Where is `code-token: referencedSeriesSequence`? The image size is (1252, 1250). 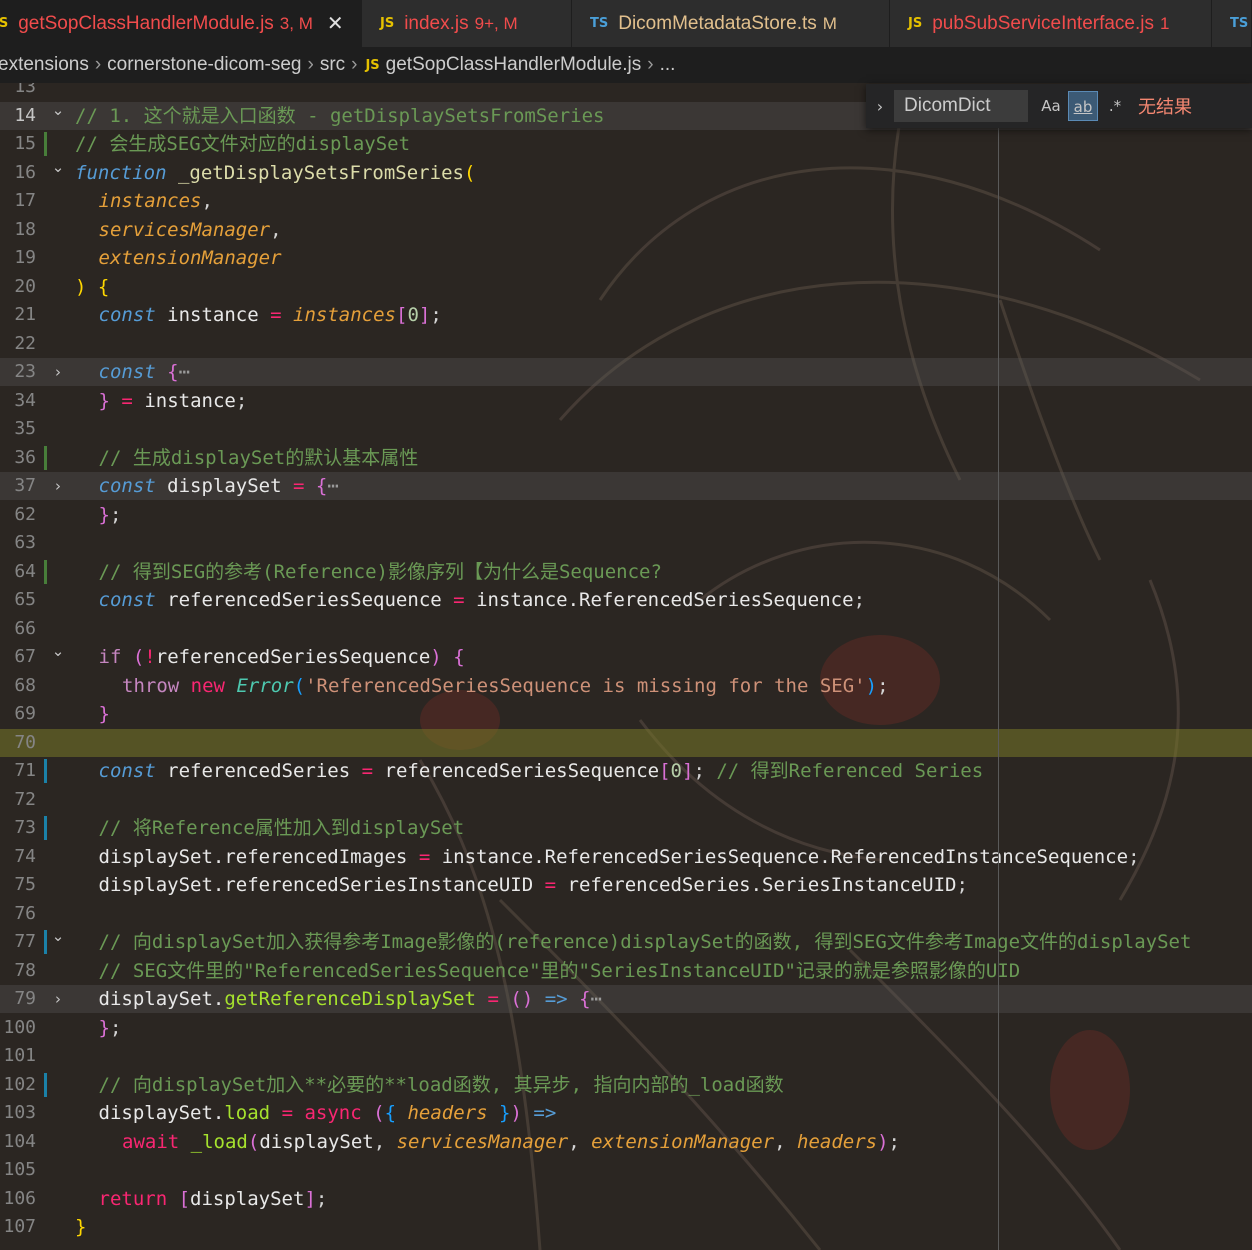 code-token: referencedSeriesSequence is located at coordinates (293, 657).